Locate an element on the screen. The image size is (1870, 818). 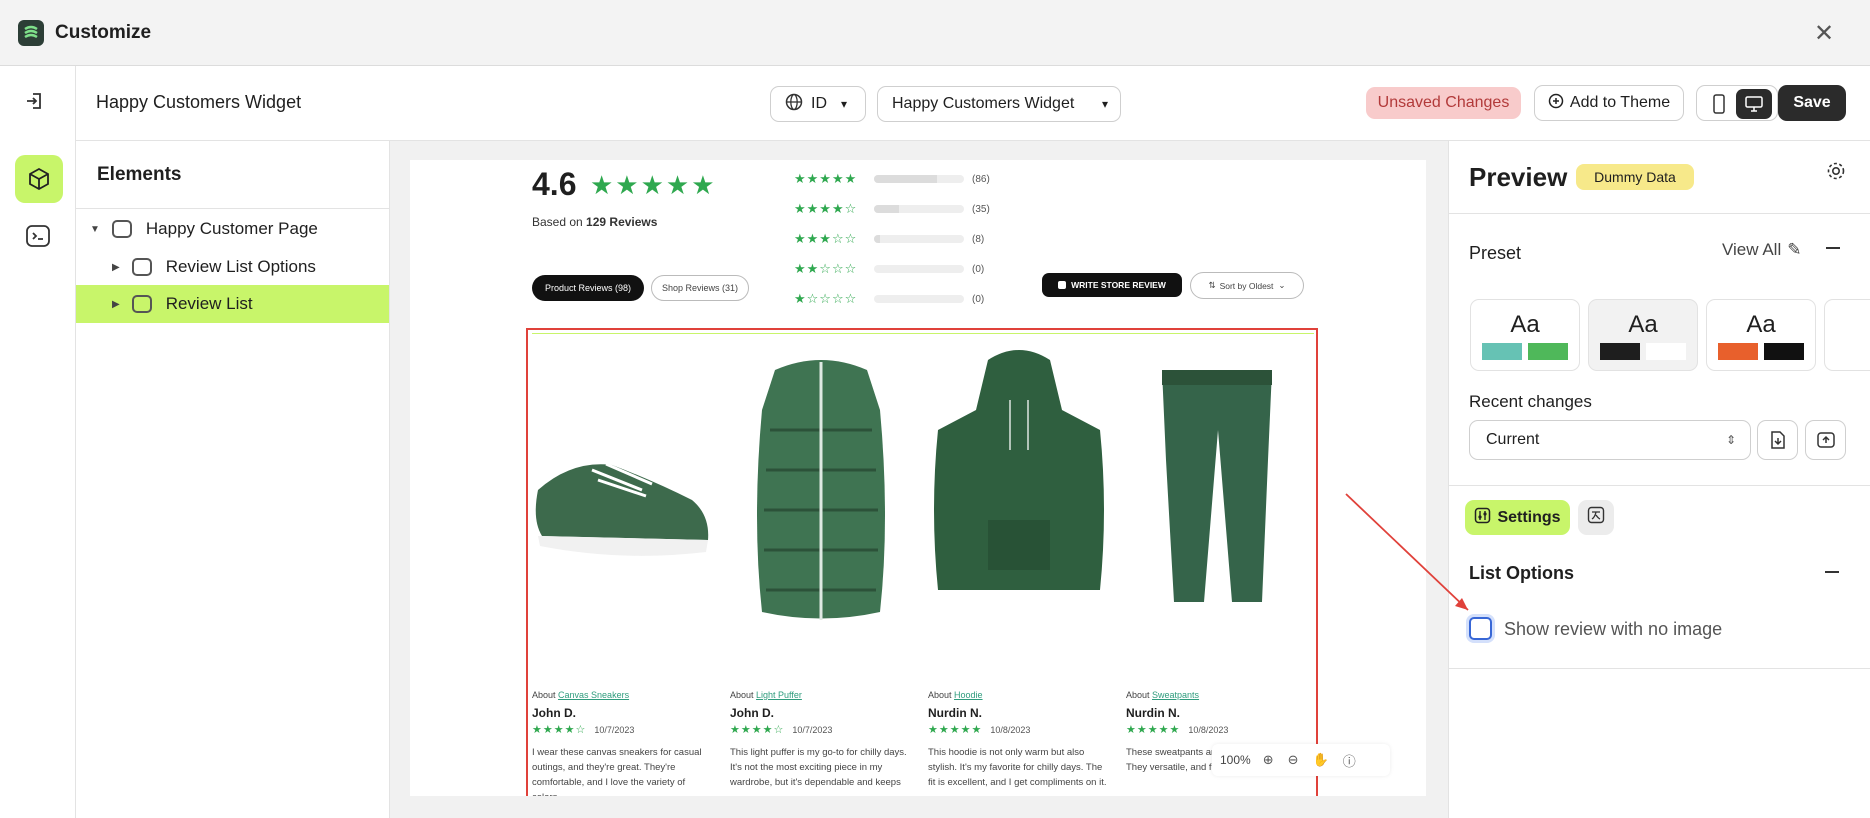
translate-tab is located at coordinates (1596, 517).